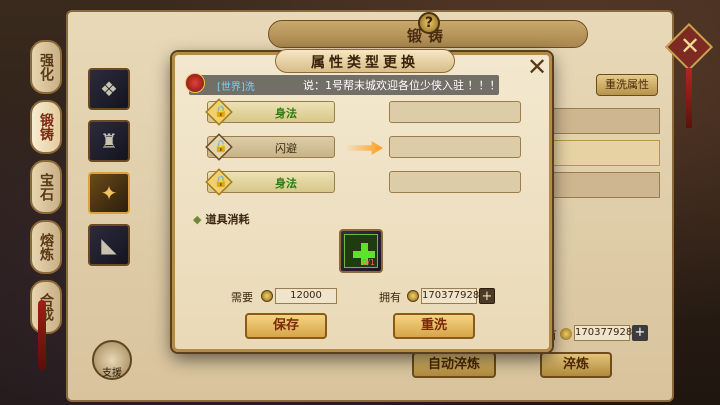 Image resolution: width=720 pixels, height=405 pixels. I want to click on attribute-row-3: 🔒 身法, so click(270, 182).